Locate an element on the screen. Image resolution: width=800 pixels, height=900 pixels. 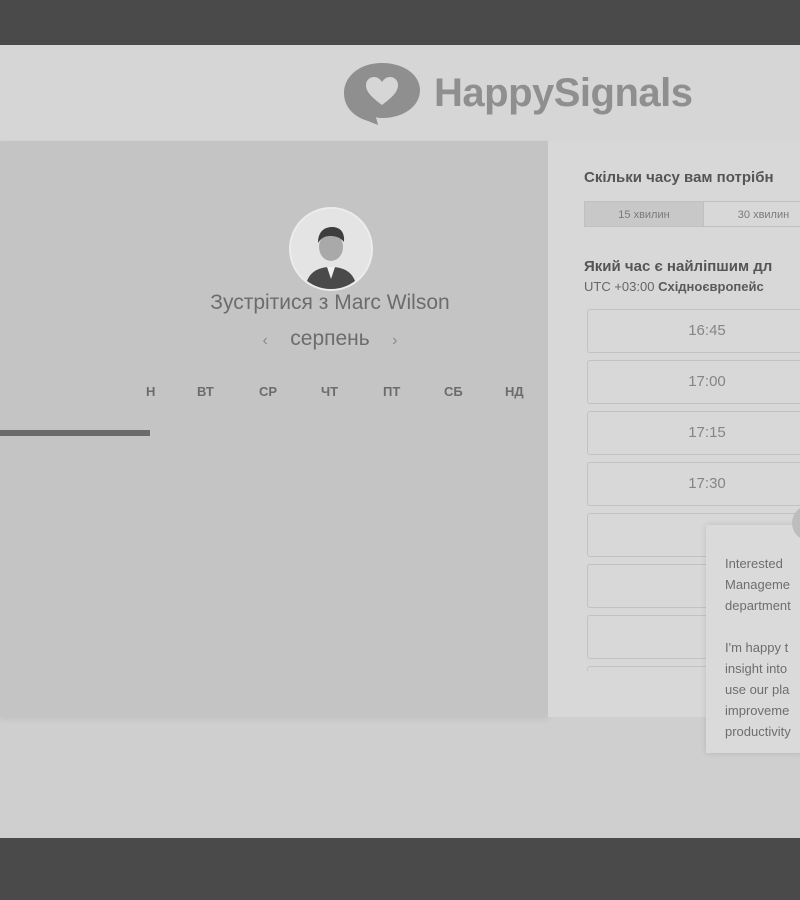
time-slot-label: 17:15 is located at coordinates (707, 432).